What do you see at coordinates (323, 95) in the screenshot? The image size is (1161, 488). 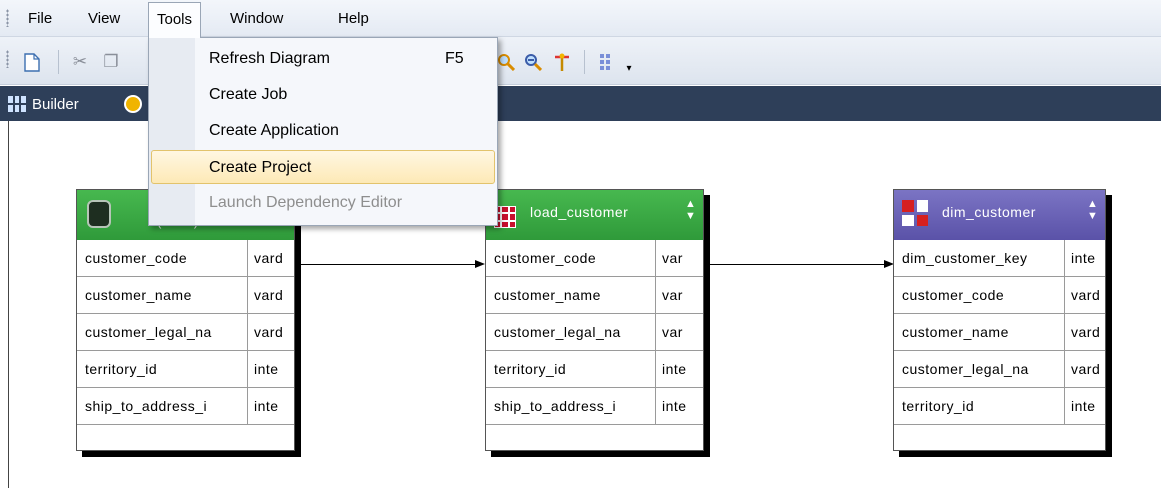 I see `menu-item-create-job: Create Job` at bounding box center [323, 95].